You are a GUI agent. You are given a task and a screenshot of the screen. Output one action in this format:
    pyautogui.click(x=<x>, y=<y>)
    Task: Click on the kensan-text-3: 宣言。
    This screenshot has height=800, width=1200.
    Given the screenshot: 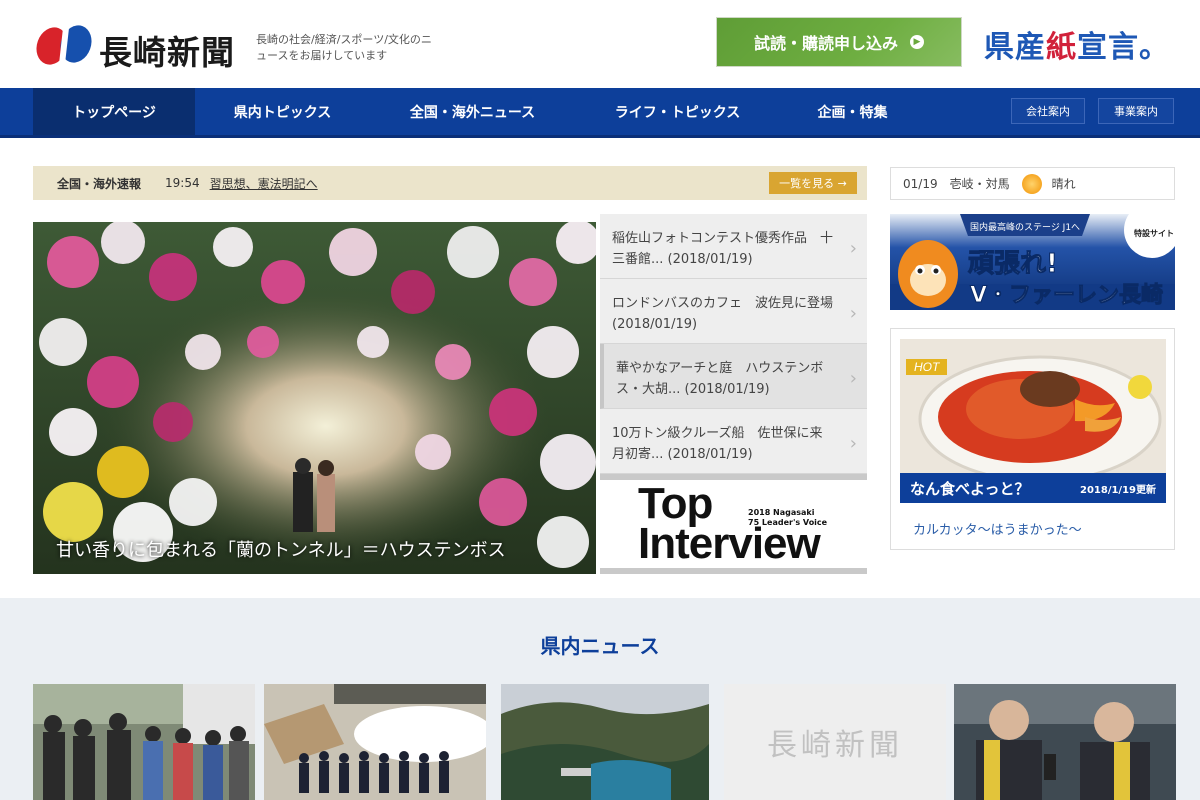 What is the action you would take?
    pyautogui.click(x=1123, y=47)
    